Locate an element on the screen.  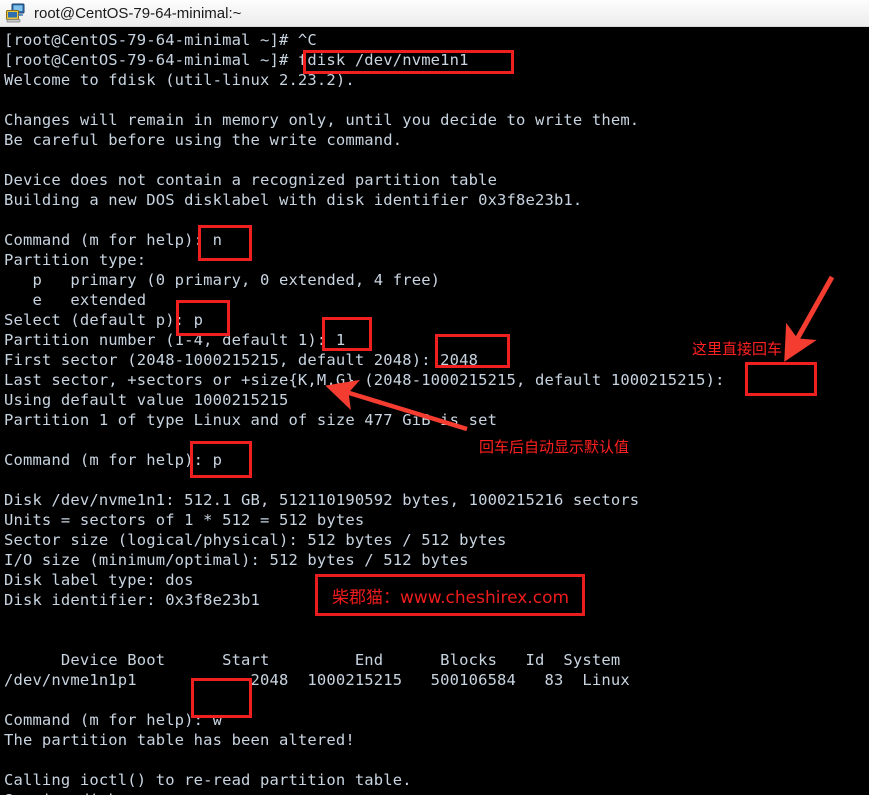
putty-icon is located at coordinates (15, 13).